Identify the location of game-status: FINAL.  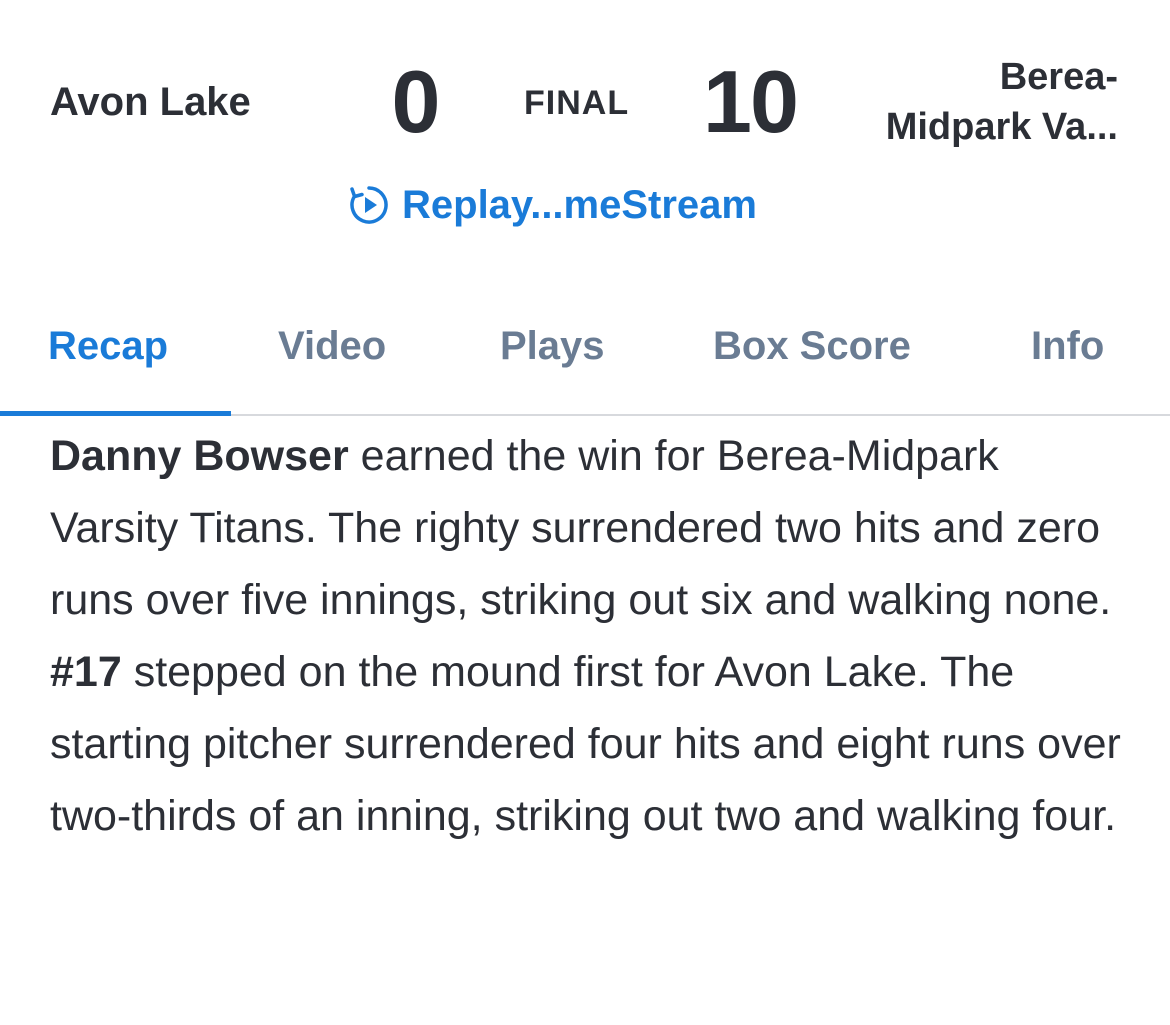
(577, 103).